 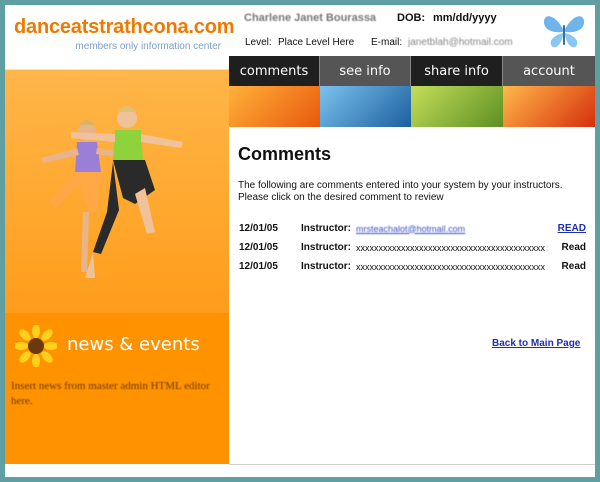 What do you see at coordinates (411, 18) in the screenshot?
I see `dob-label: DOB:` at bounding box center [411, 18].